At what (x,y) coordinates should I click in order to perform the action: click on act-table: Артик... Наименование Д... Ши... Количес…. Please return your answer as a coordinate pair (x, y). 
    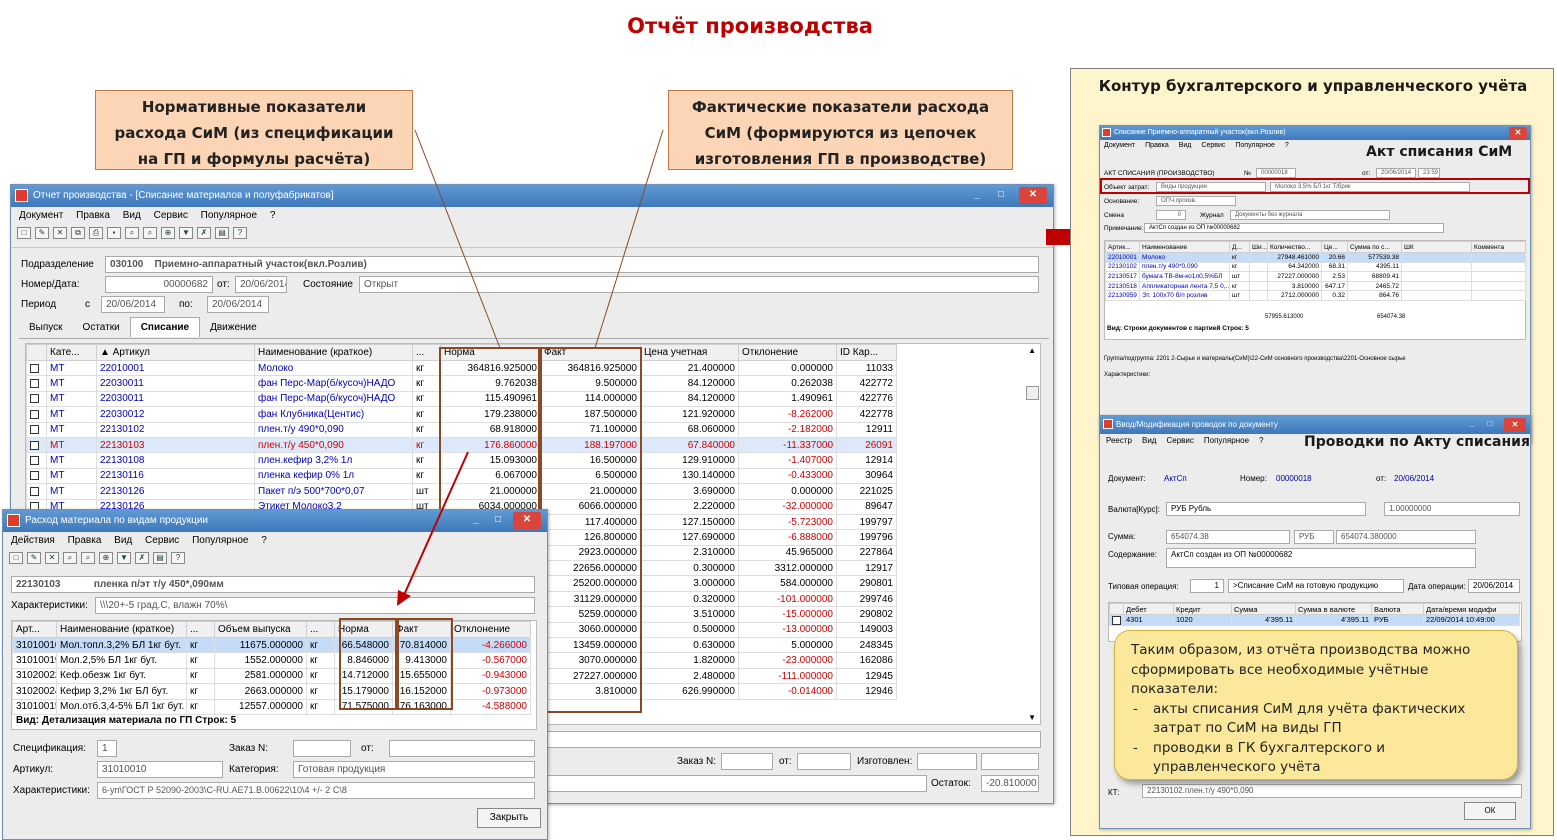
    Looking at the image, I should click on (1315, 271).